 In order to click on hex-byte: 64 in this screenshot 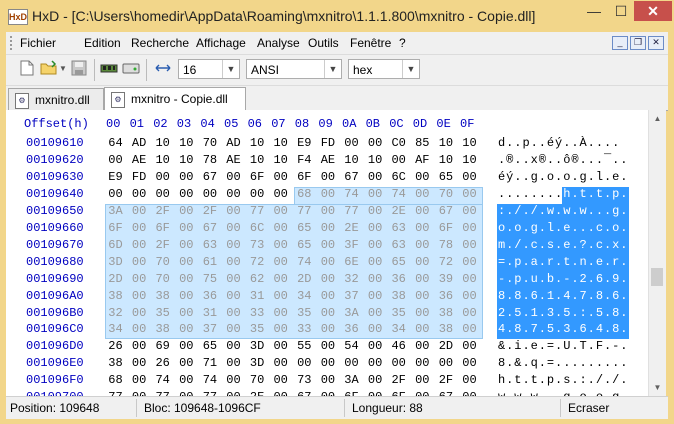, I will do `click(115, 143)`.